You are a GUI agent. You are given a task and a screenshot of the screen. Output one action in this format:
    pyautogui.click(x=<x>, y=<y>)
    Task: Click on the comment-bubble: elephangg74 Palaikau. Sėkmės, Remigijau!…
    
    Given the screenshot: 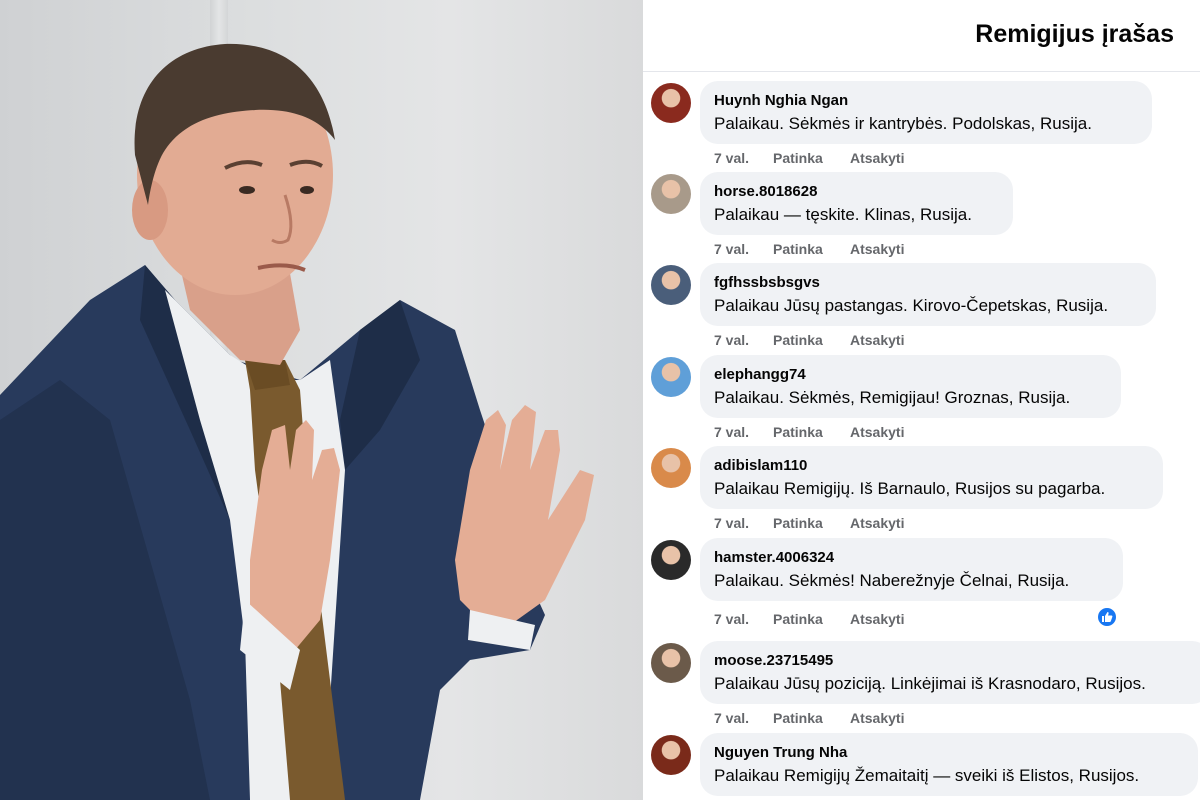 What is the action you would take?
    pyautogui.click(x=910, y=386)
    